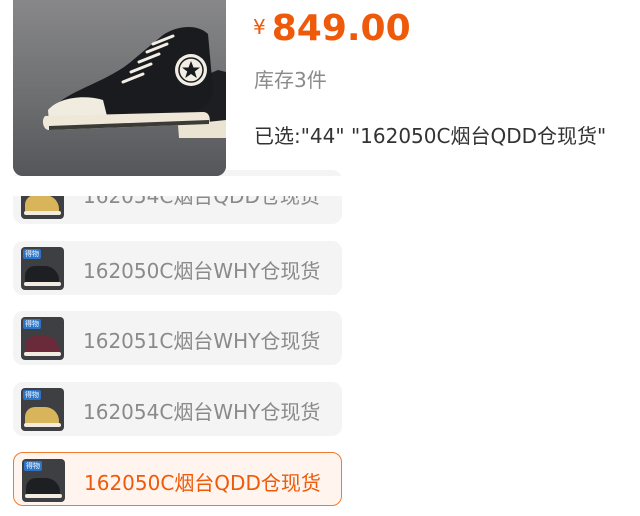 The width and height of the screenshot is (640, 516). What do you see at coordinates (202, 483) in the screenshot?
I see `option-label: 162050C烟台QDD仓现货` at bounding box center [202, 483].